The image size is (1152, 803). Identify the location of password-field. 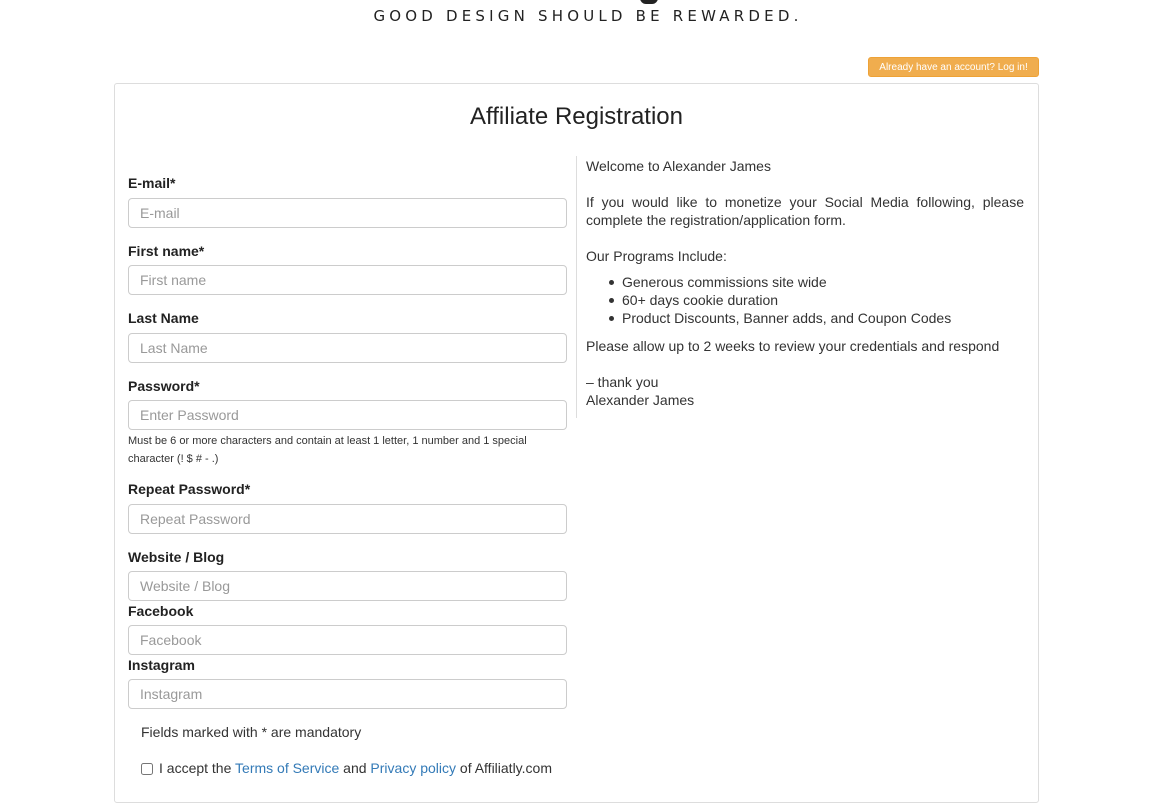
(347, 415).